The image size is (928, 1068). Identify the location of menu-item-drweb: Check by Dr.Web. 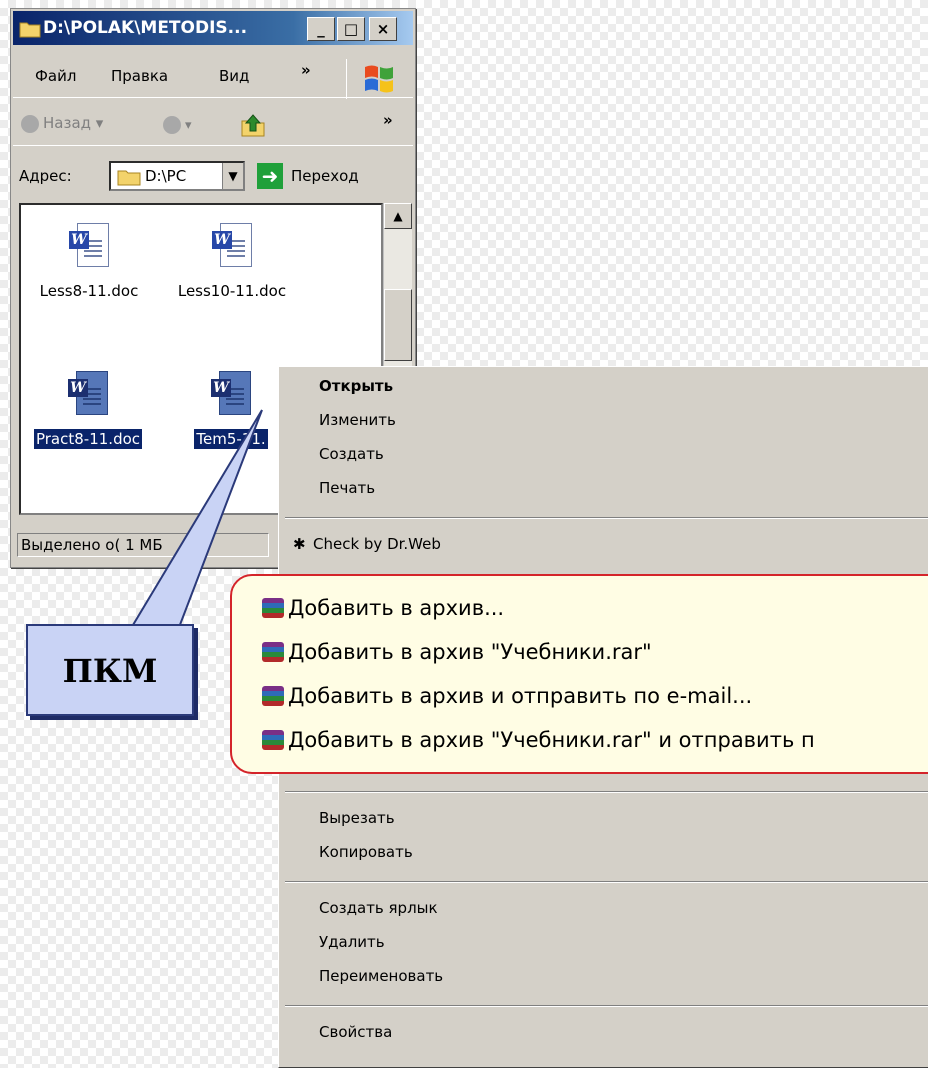
(377, 544).